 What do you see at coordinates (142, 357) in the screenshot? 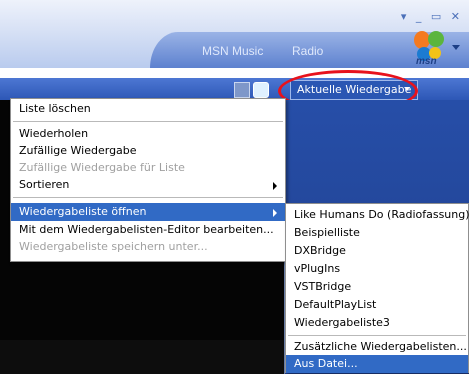
I see `status-strip` at bounding box center [142, 357].